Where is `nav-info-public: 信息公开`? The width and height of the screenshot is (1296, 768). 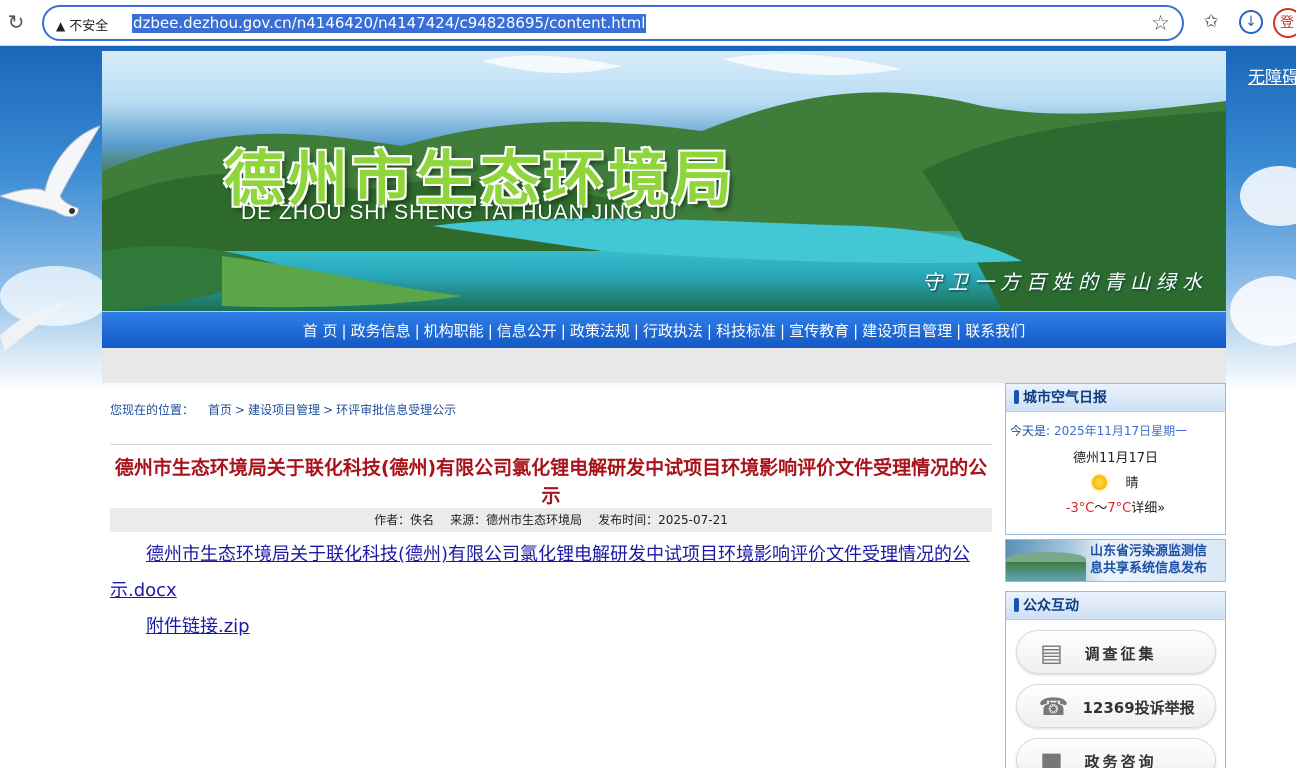 nav-info-public: 信息公开 is located at coordinates (527, 331).